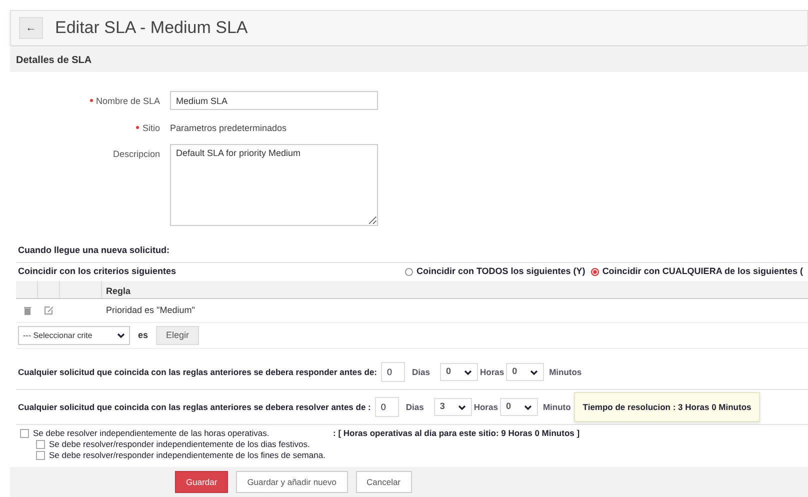 This screenshot has width=808, height=497. I want to click on description-field: Default SLA for priority Medium, so click(274, 185).